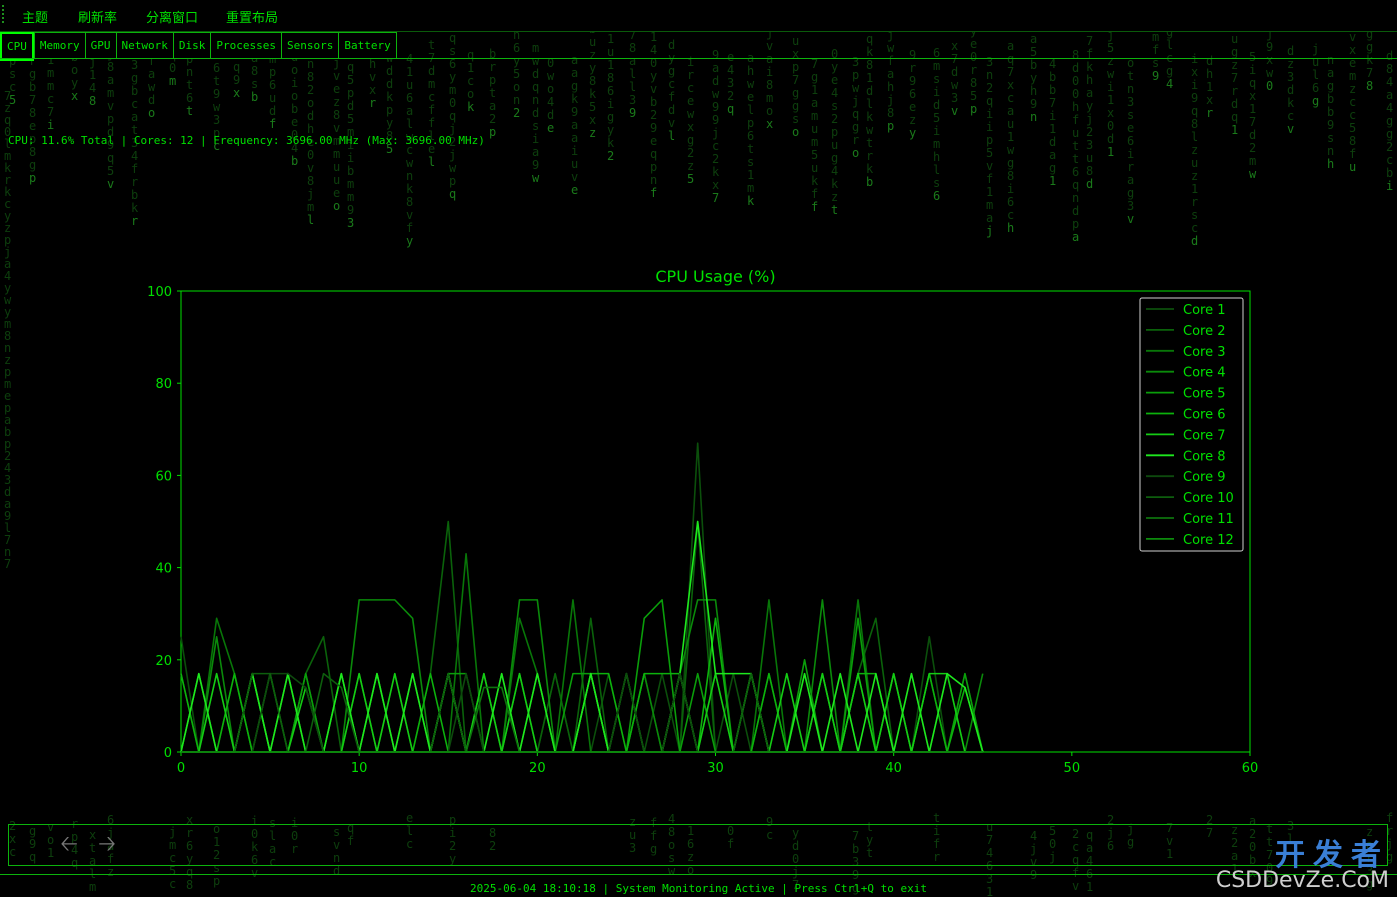 The image size is (1397, 897). Describe the element at coordinates (163, 661) in the screenshot. I see `y-tick-label: 20` at that location.